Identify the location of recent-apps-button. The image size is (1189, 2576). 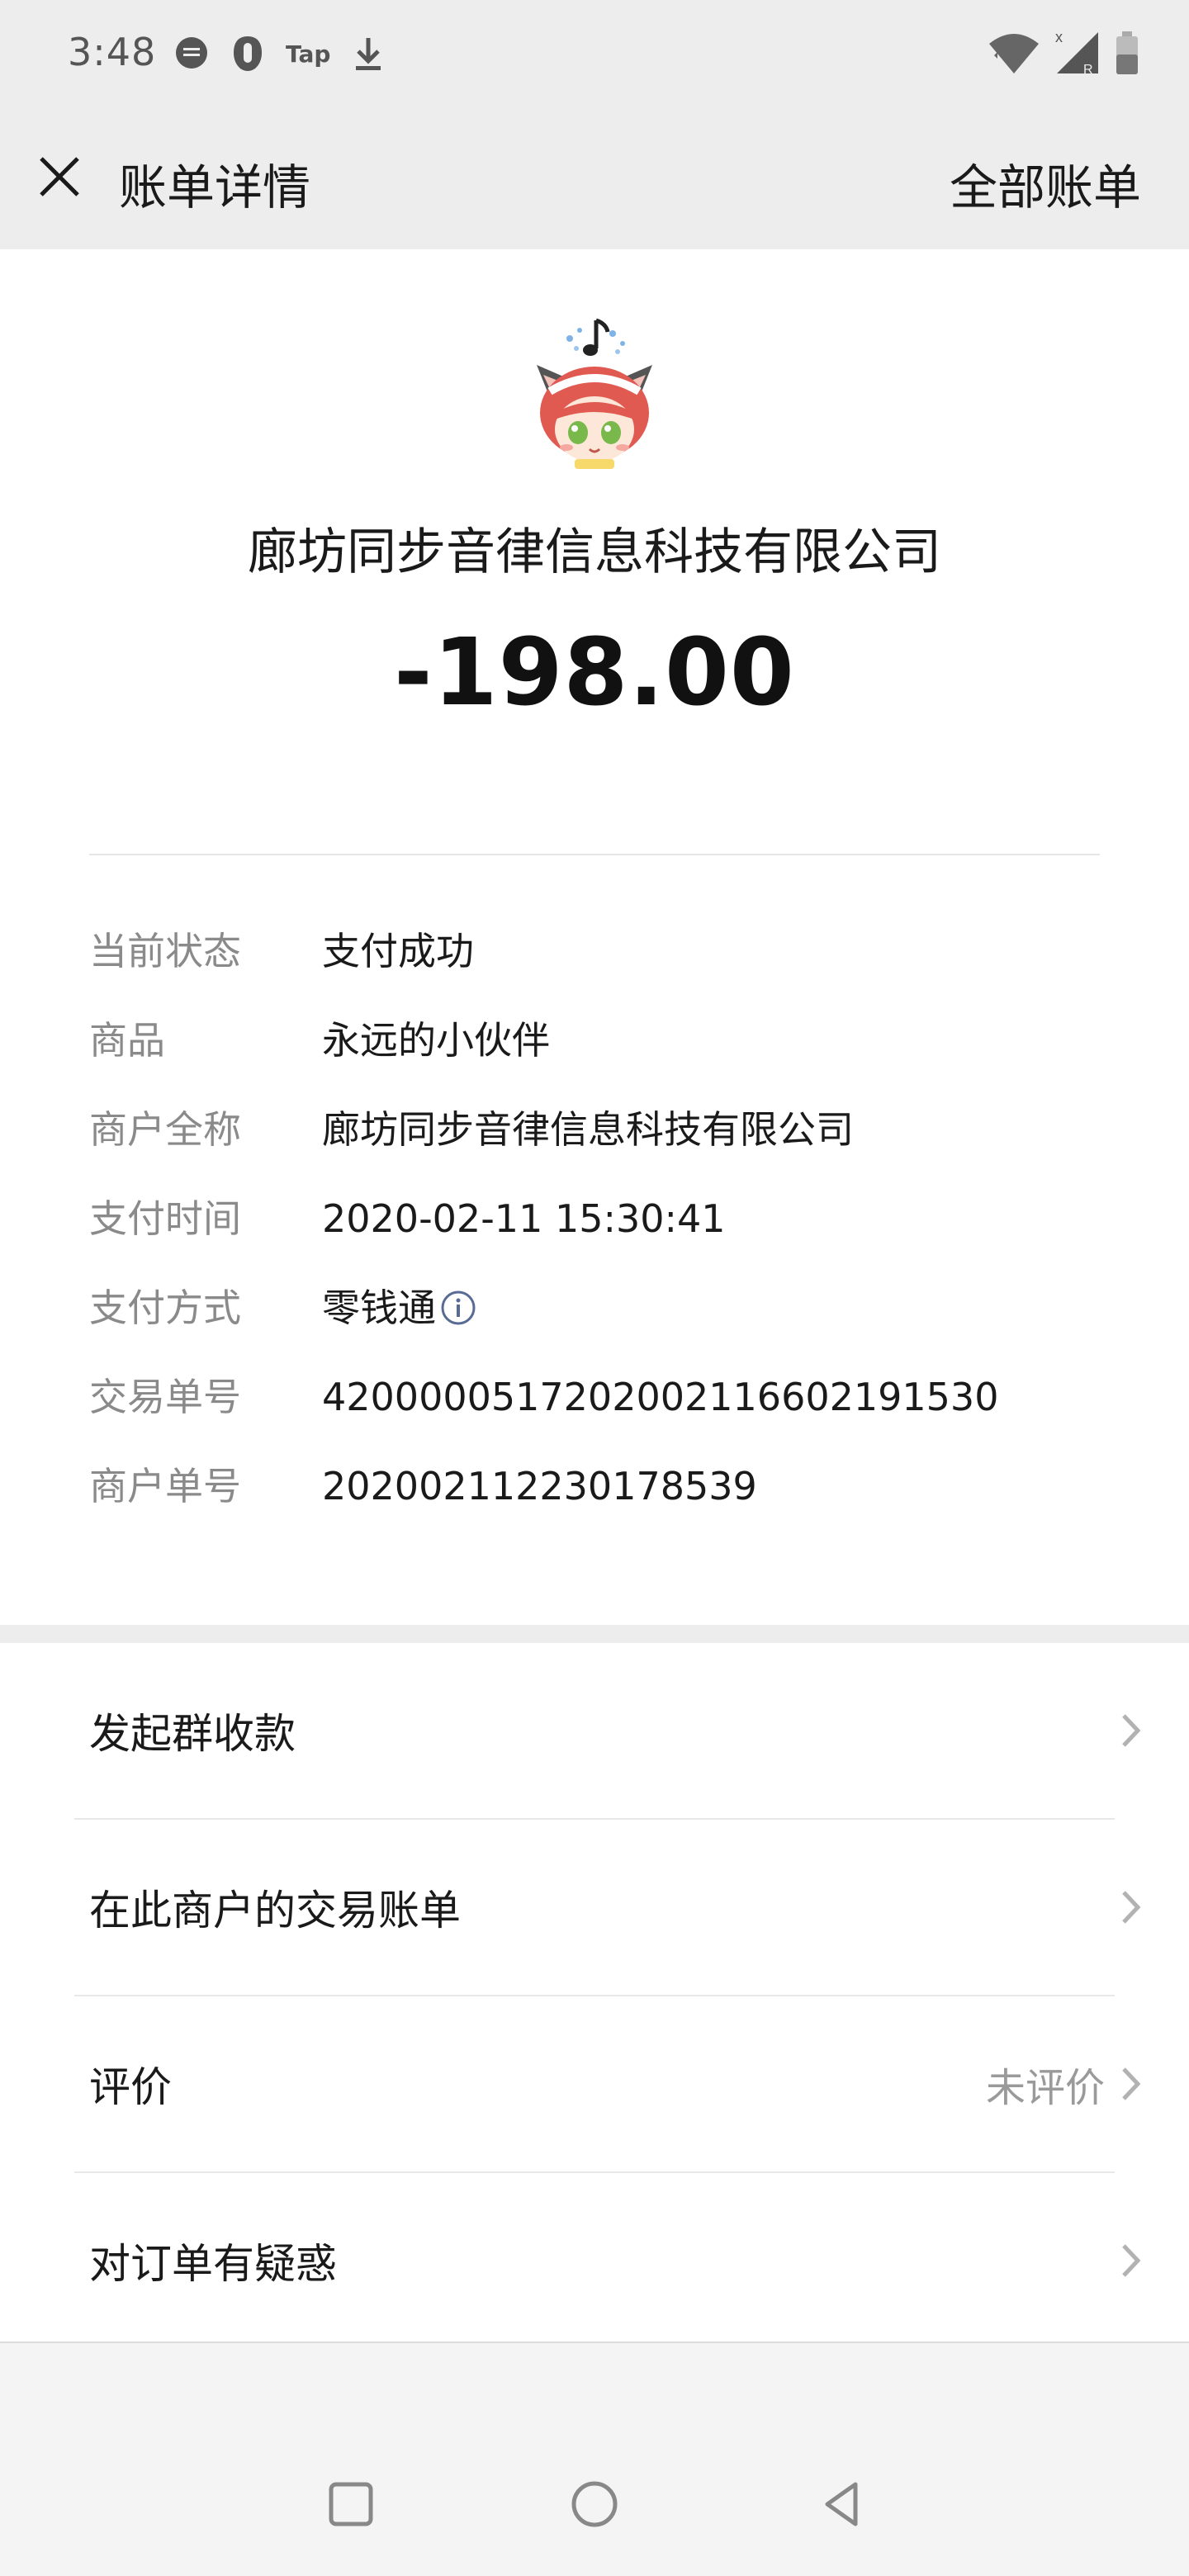
(351, 2504).